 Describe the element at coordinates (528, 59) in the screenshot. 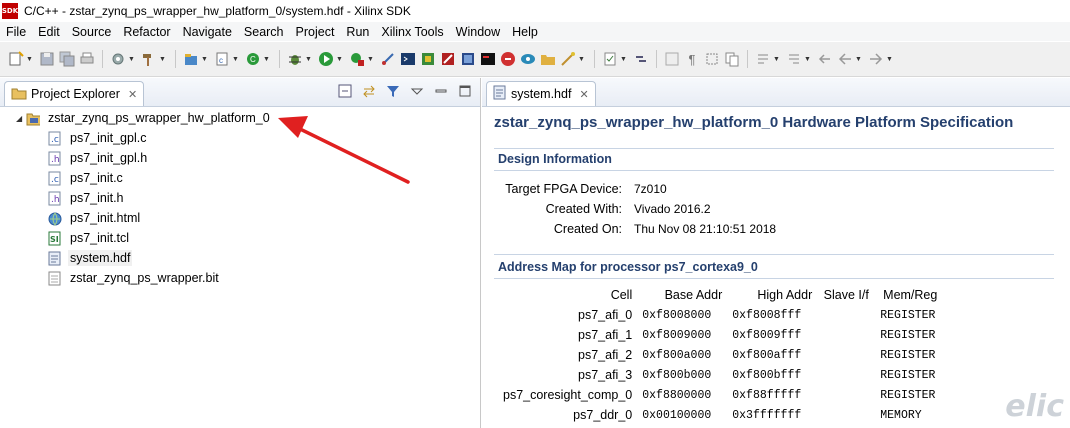

I see `bootgen-icon` at that location.